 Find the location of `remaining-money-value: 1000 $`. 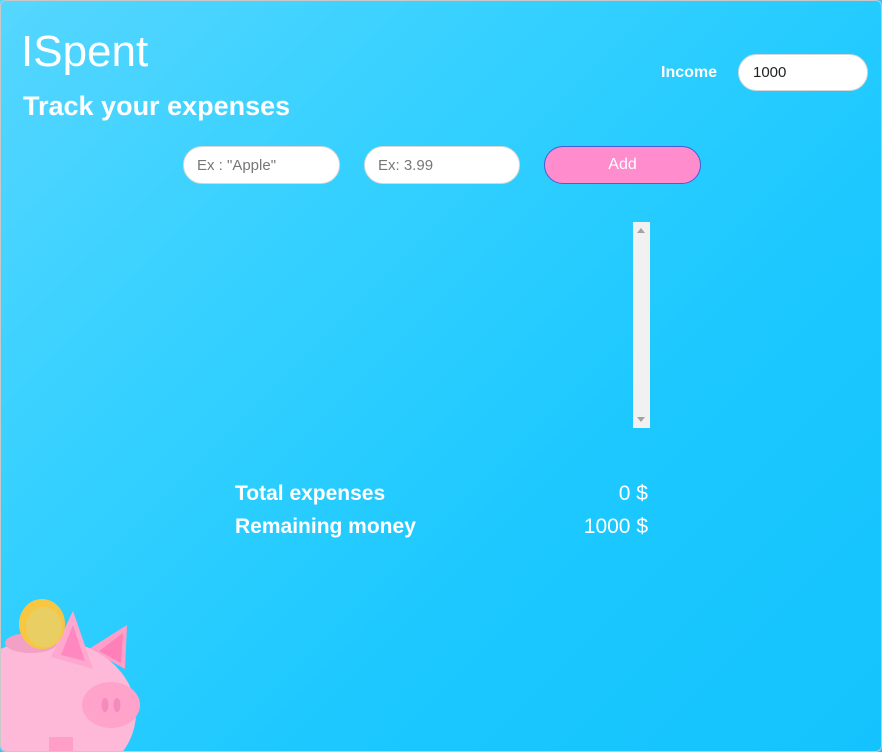

remaining-money-value: 1000 $ is located at coordinates (615, 526).